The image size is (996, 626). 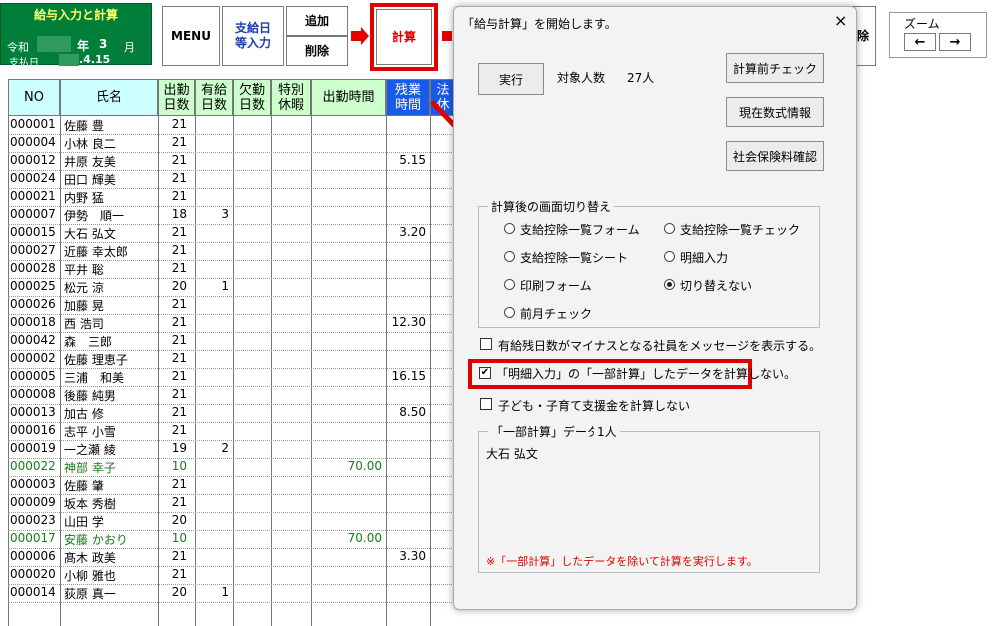 What do you see at coordinates (669, 284) in the screenshot?
I see `radio-option-6-selected` at bounding box center [669, 284].